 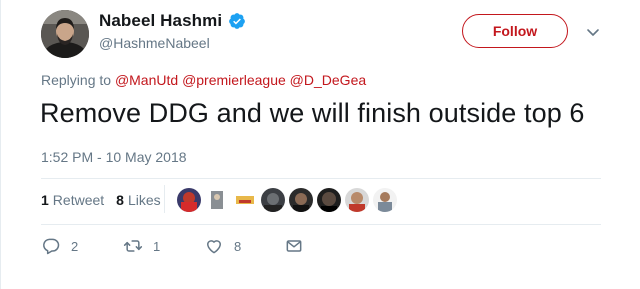 I want to click on chevron-down-icon, so click(x=593, y=32).